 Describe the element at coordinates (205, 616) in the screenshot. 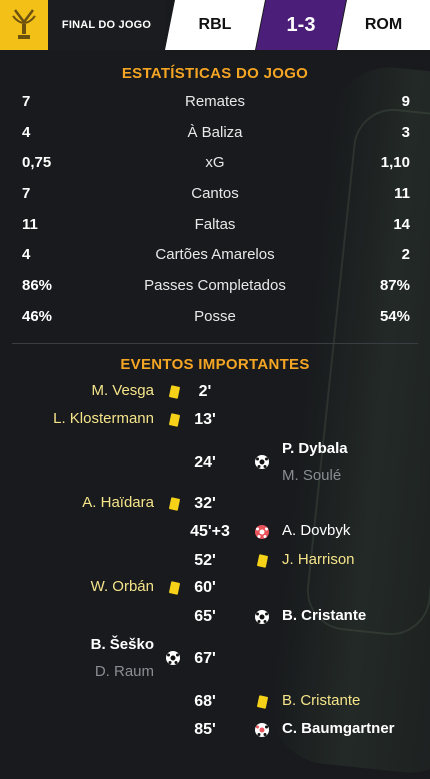

I see `event-minute: 65'` at that location.